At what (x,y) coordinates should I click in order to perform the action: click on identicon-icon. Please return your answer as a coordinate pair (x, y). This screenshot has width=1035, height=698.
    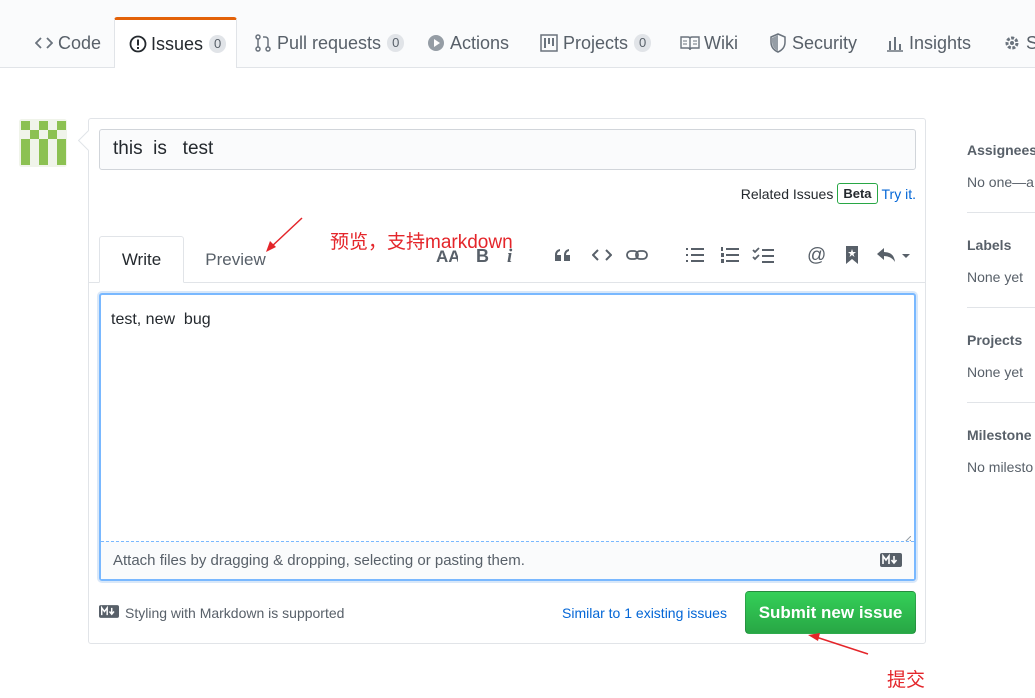
    Looking at the image, I should click on (43, 143).